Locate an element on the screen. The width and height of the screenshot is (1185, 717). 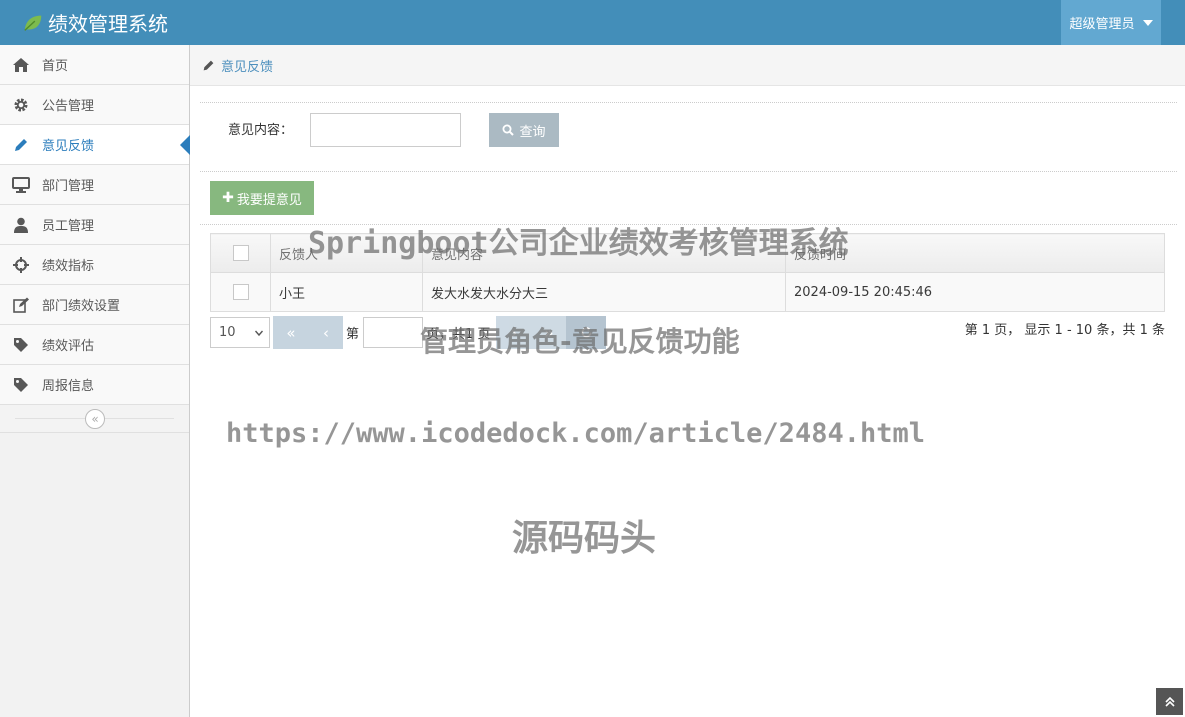
sidebar-item-employee: 员工管理 is located at coordinates (94, 225).